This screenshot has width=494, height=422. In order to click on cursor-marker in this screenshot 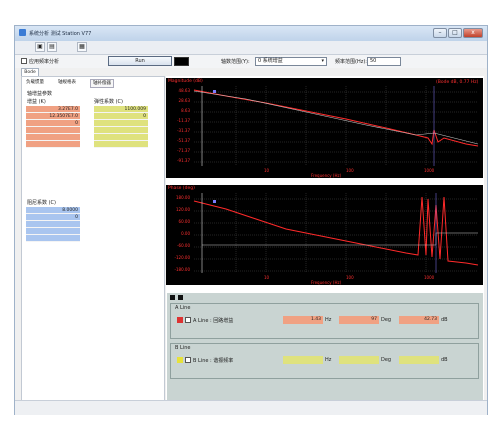, I will do `click(214, 91)`.